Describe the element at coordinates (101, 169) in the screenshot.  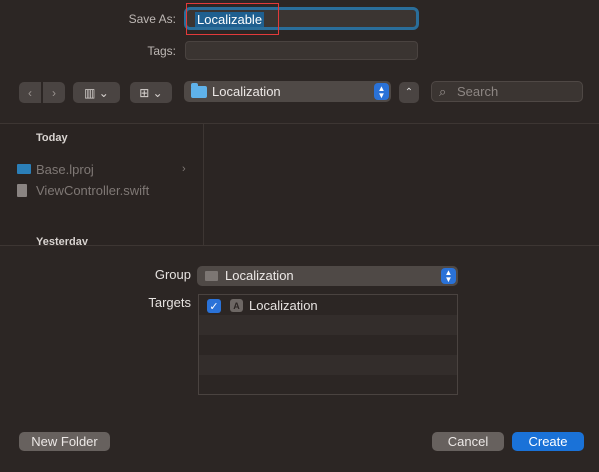
I see `list-item-base-lproj: Base.lproj ›` at that location.